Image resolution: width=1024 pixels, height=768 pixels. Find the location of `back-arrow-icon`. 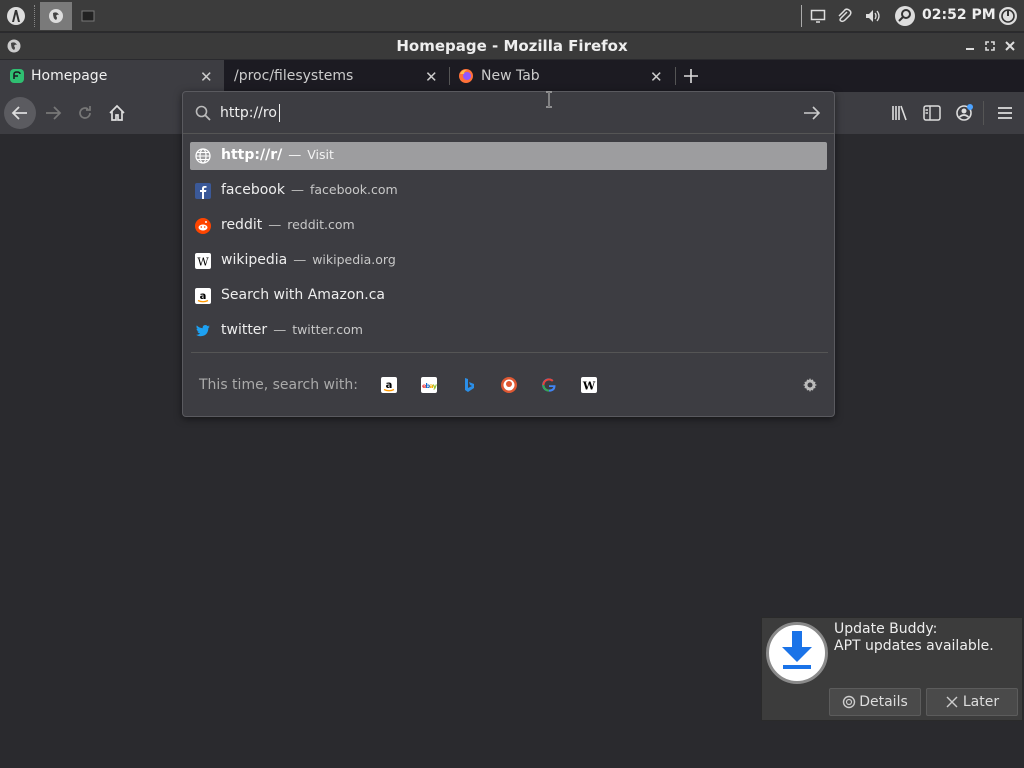

back-arrow-icon is located at coordinates (20, 113).